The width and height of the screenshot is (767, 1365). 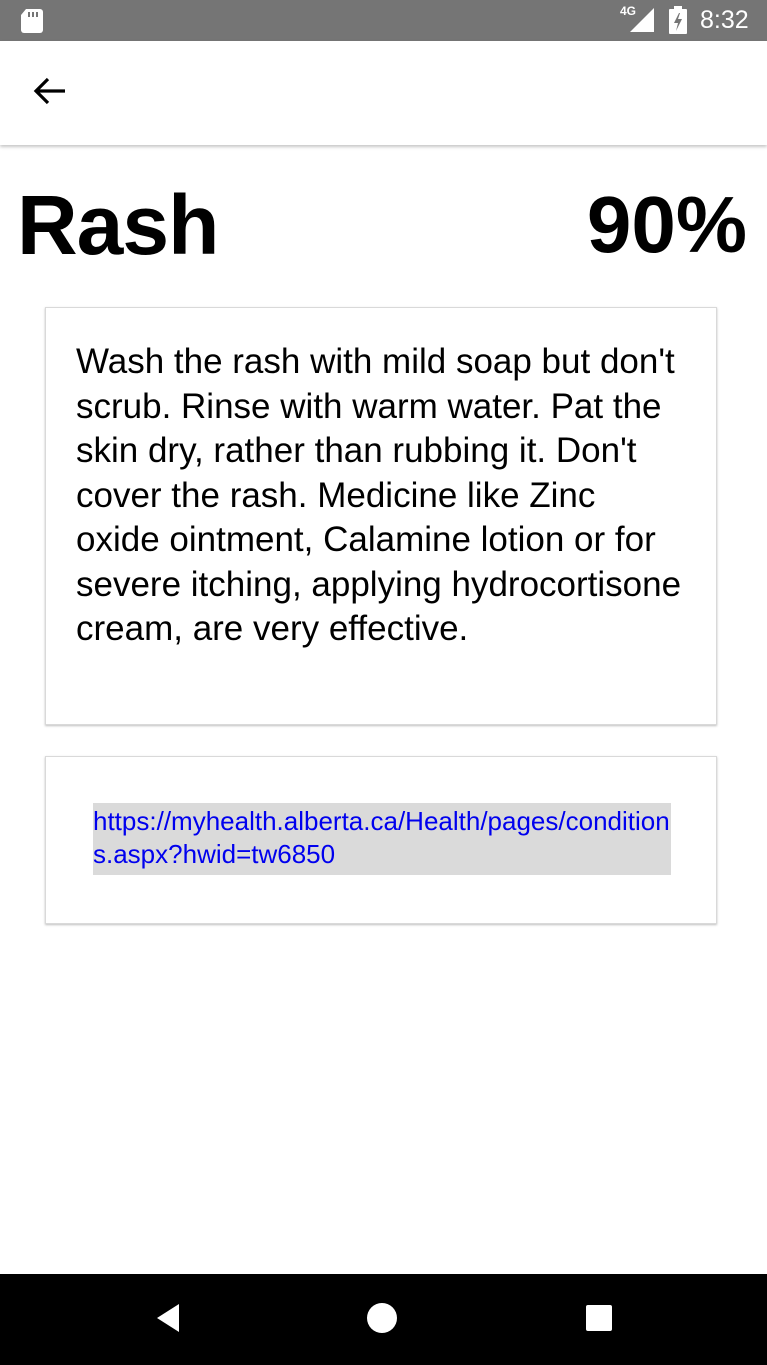 I want to click on condition-title: Rash, so click(x=118, y=225).